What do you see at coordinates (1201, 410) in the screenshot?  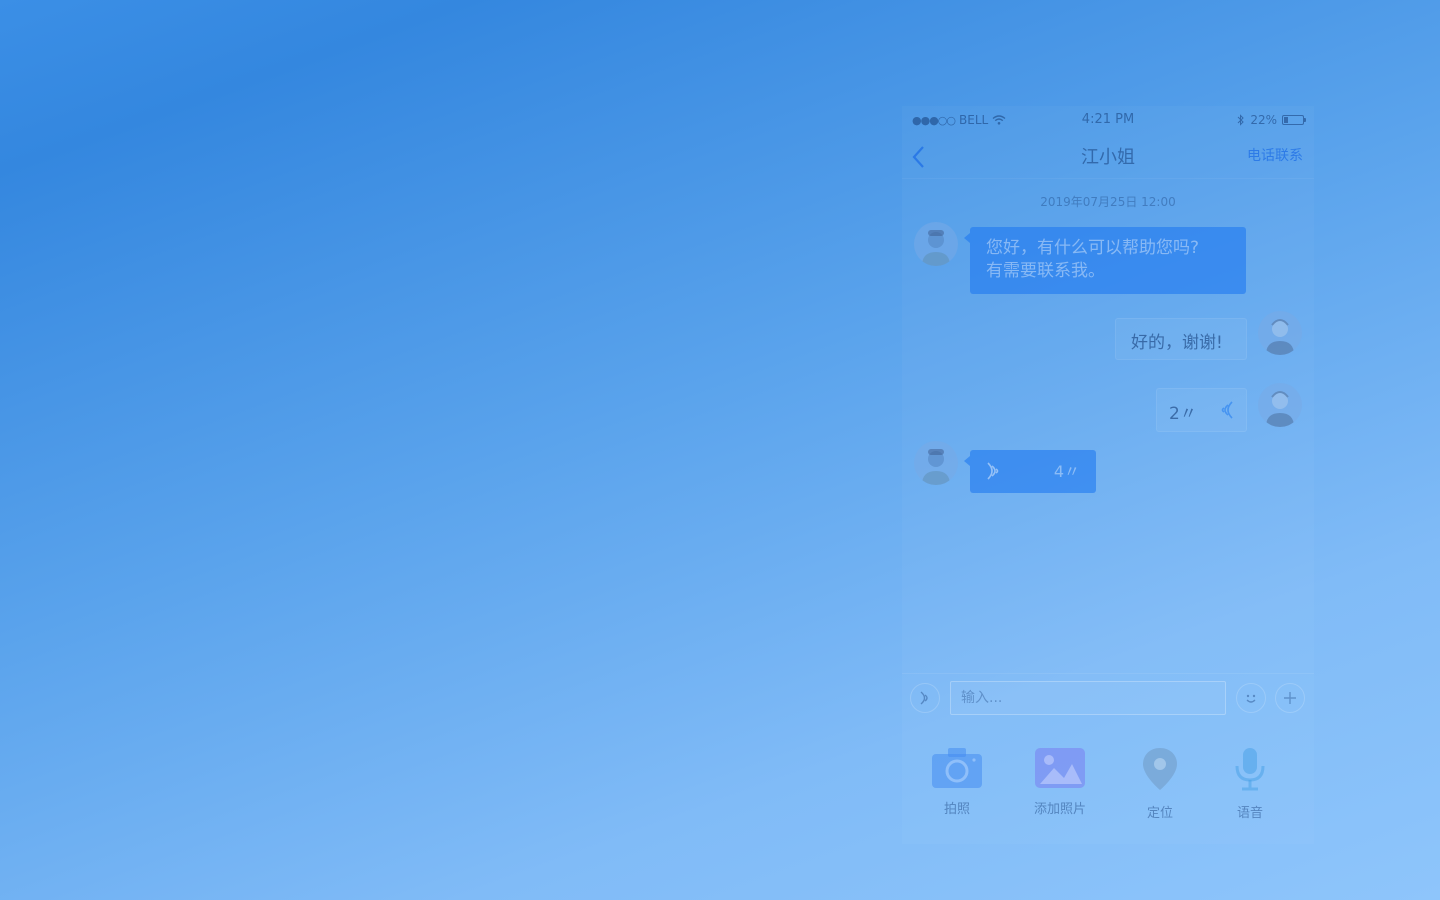 I see `voice-message-outgoing: 2〃` at bounding box center [1201, 410].